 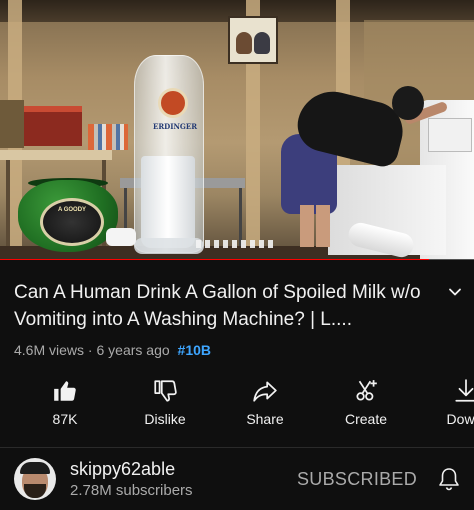 I want to click on share-icon, so click(x=265, y=391).